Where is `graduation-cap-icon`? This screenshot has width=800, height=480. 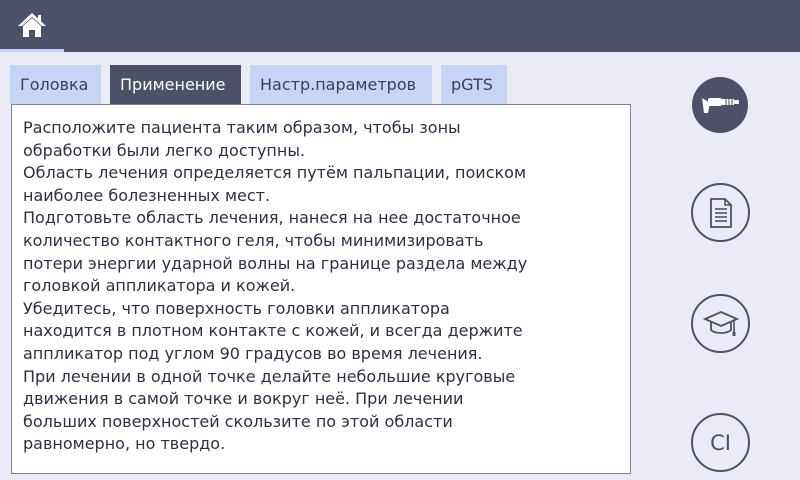 graduation-cap-icon is located at coordinates (720, 323).